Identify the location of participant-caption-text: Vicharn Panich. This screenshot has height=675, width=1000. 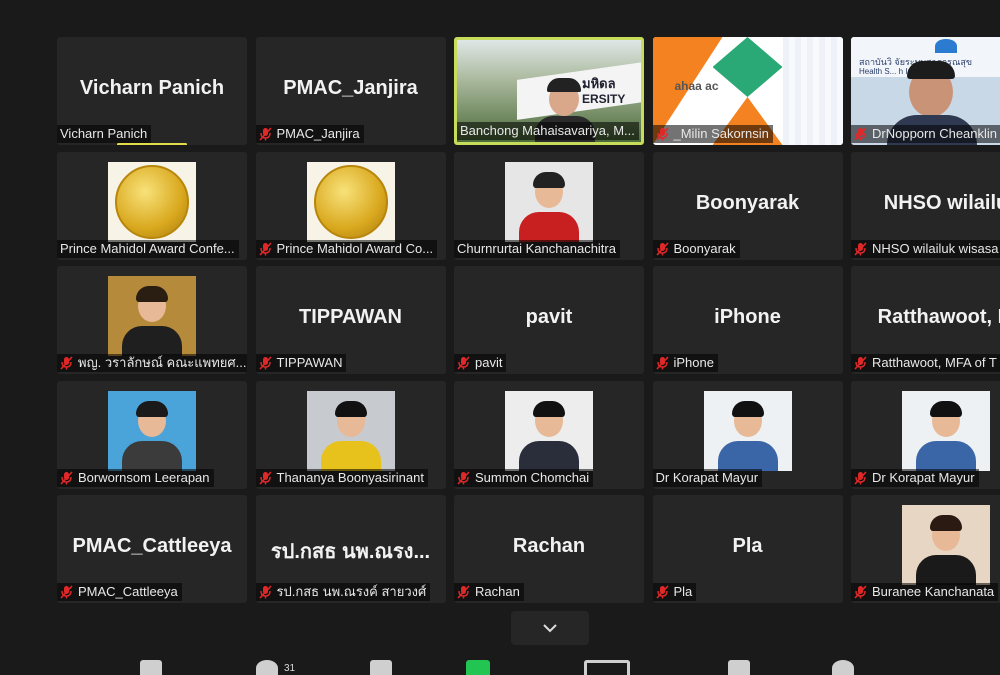
(104, 133).